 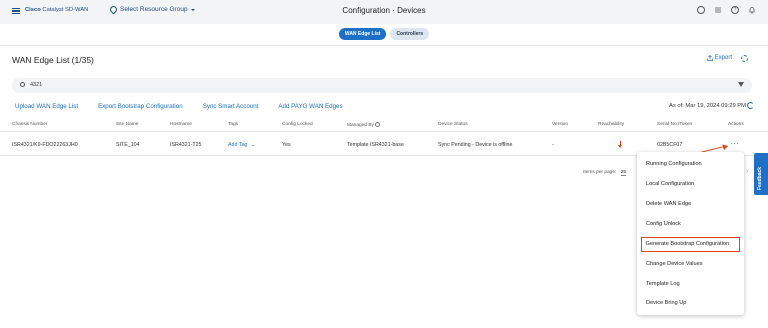 I want to click on add-tag-link: Add Tag ⌄, so click(x=241, y=145).